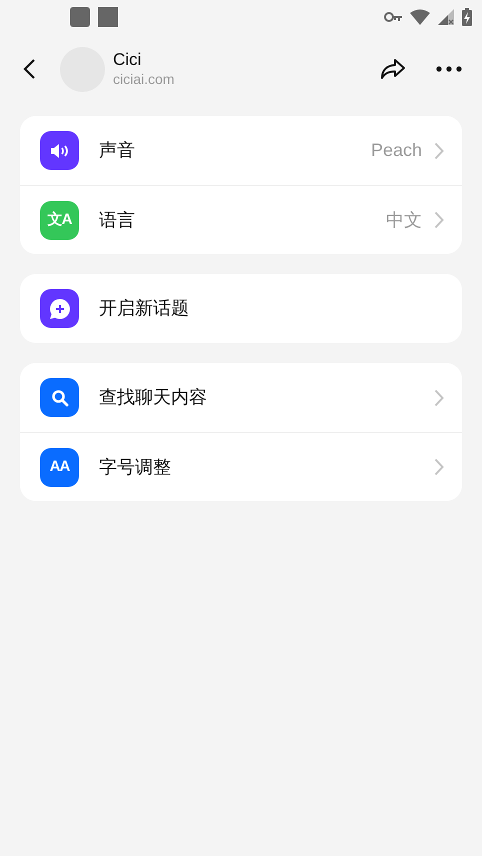 The width and height of the screenshot is (482, 856). Describe the element at coordinates (393, 69) in the screenshot. I see `share-button` at that location.